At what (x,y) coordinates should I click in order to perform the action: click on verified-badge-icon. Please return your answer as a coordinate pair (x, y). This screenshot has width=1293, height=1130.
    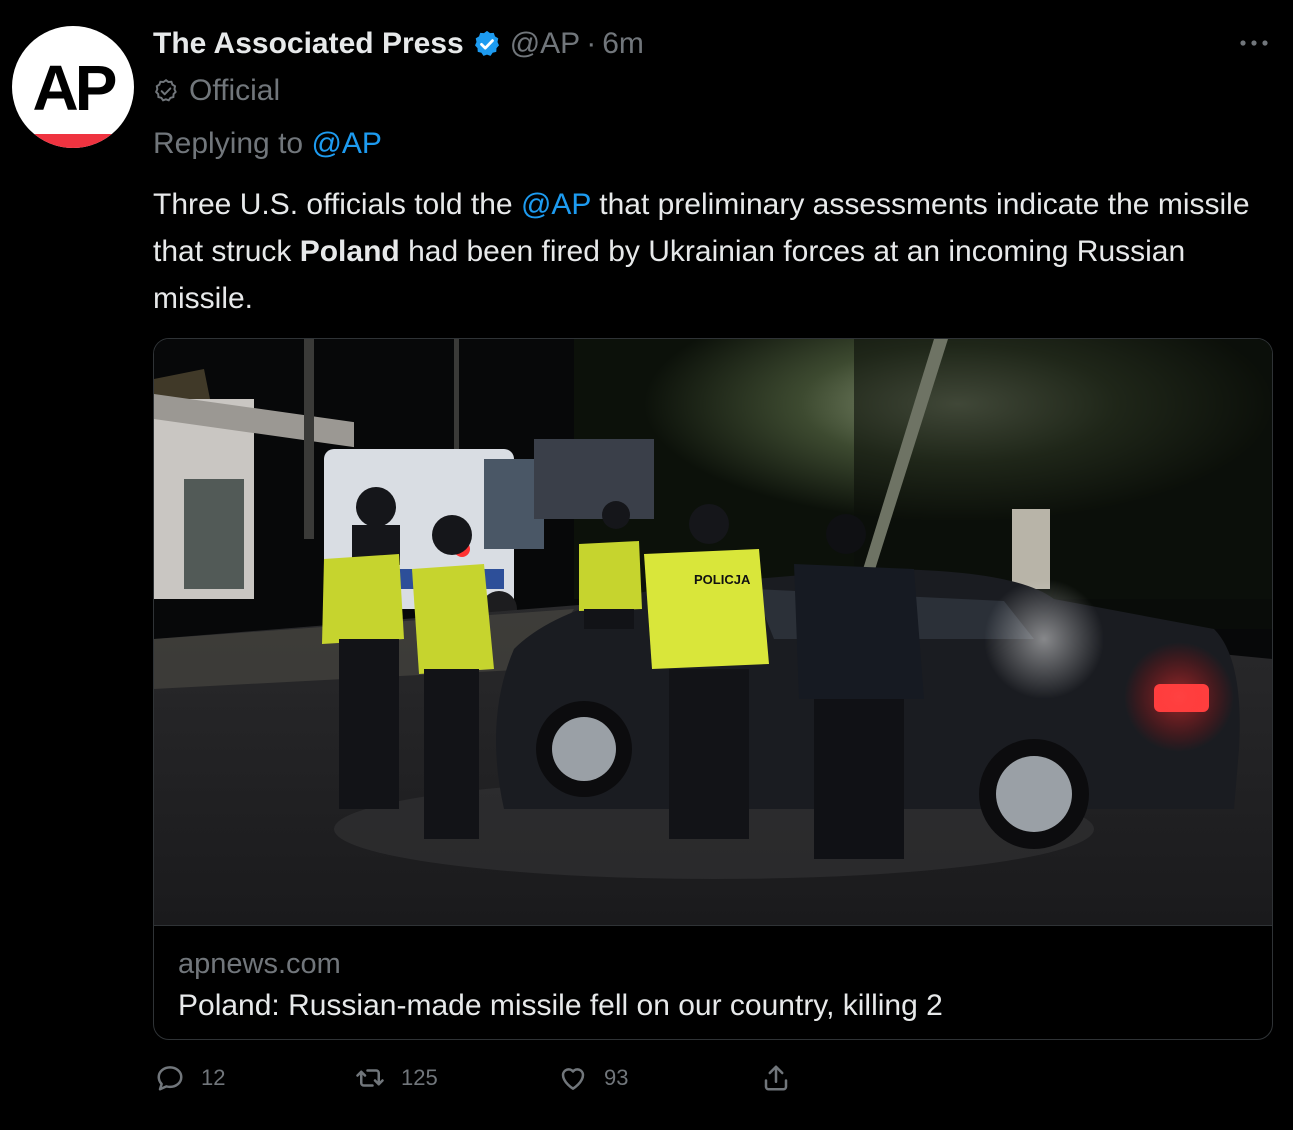
    Looking at the image, I should click on (487, 44).